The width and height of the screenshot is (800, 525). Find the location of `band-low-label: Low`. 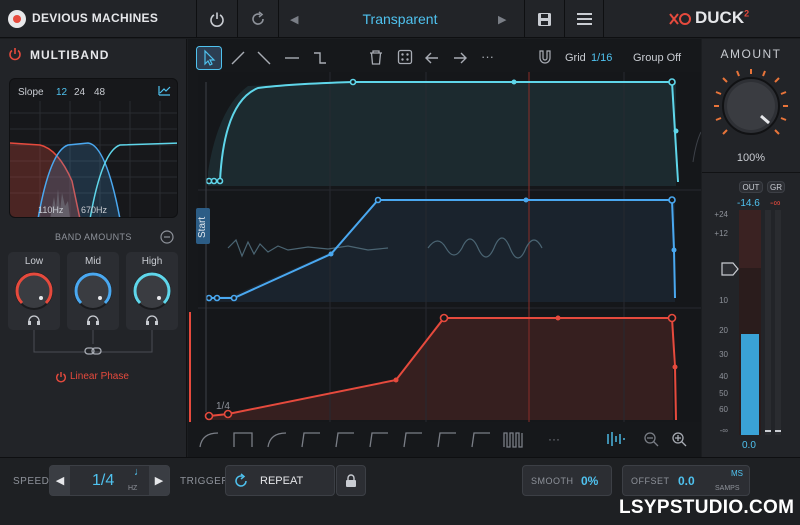

band-low-label: Low is located at coordinates (34, 261).